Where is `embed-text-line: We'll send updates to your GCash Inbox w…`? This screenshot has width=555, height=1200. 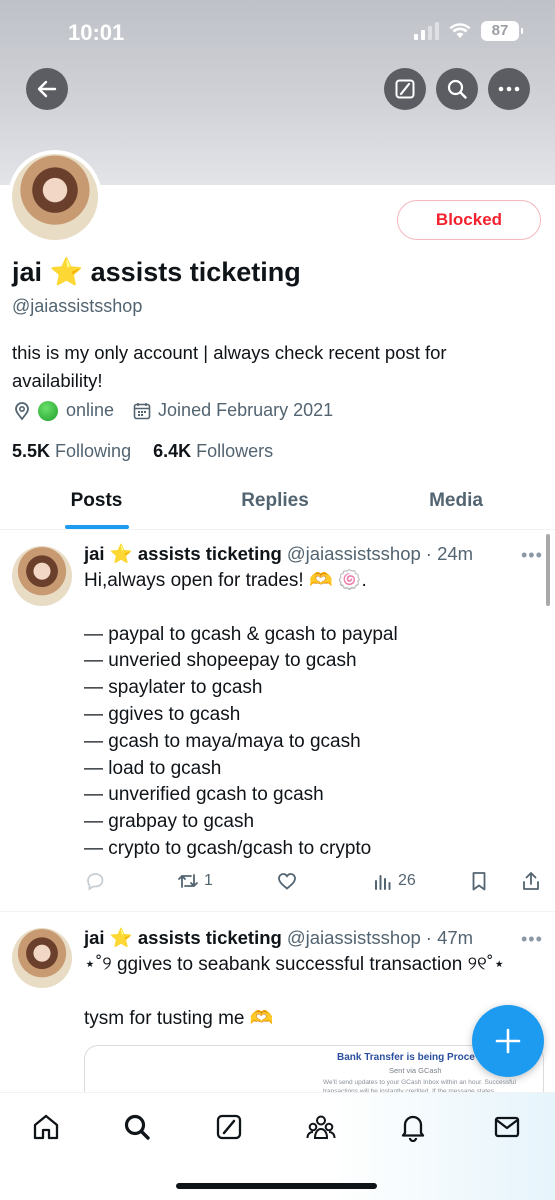 embed-text-line: We'll send updates to your GCash Inbox w… is located at coordinates (419, 1082).